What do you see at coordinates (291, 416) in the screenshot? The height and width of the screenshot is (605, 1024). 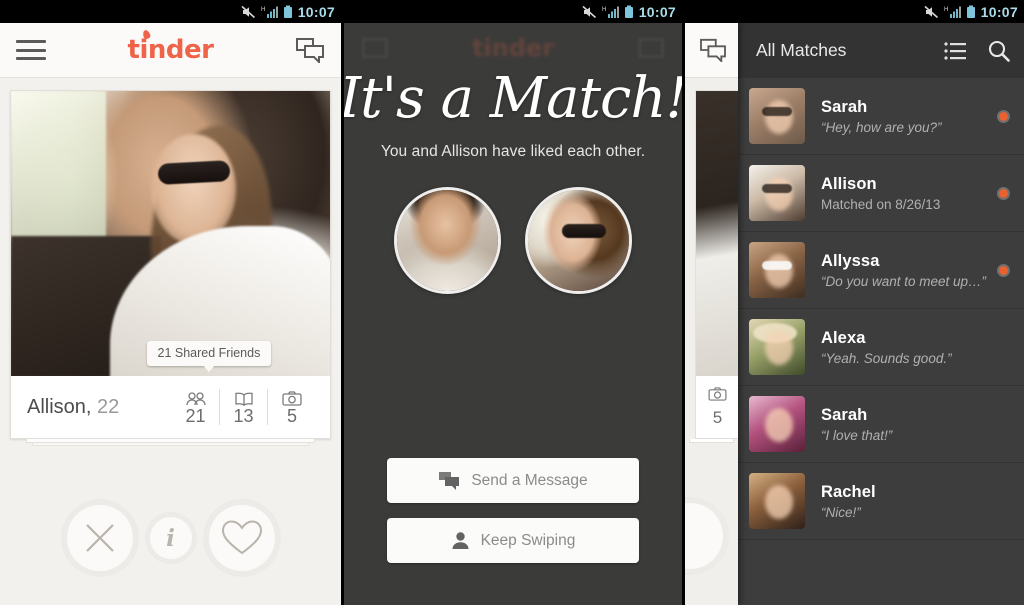 I see `stat-value: 5` at bounding box center [291, 416].